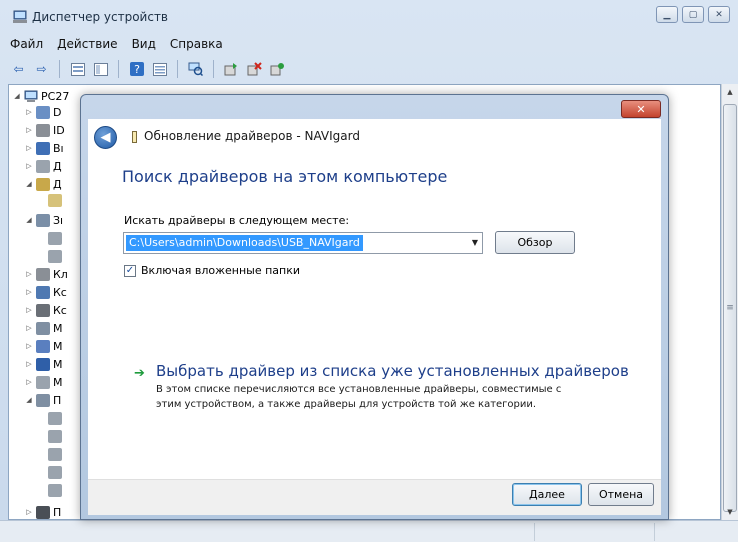 The height and width of the screenshot is (542, 738). Describe the element at coordinates (31, 96) in the screenshot. I see `computer-icon` at that location.